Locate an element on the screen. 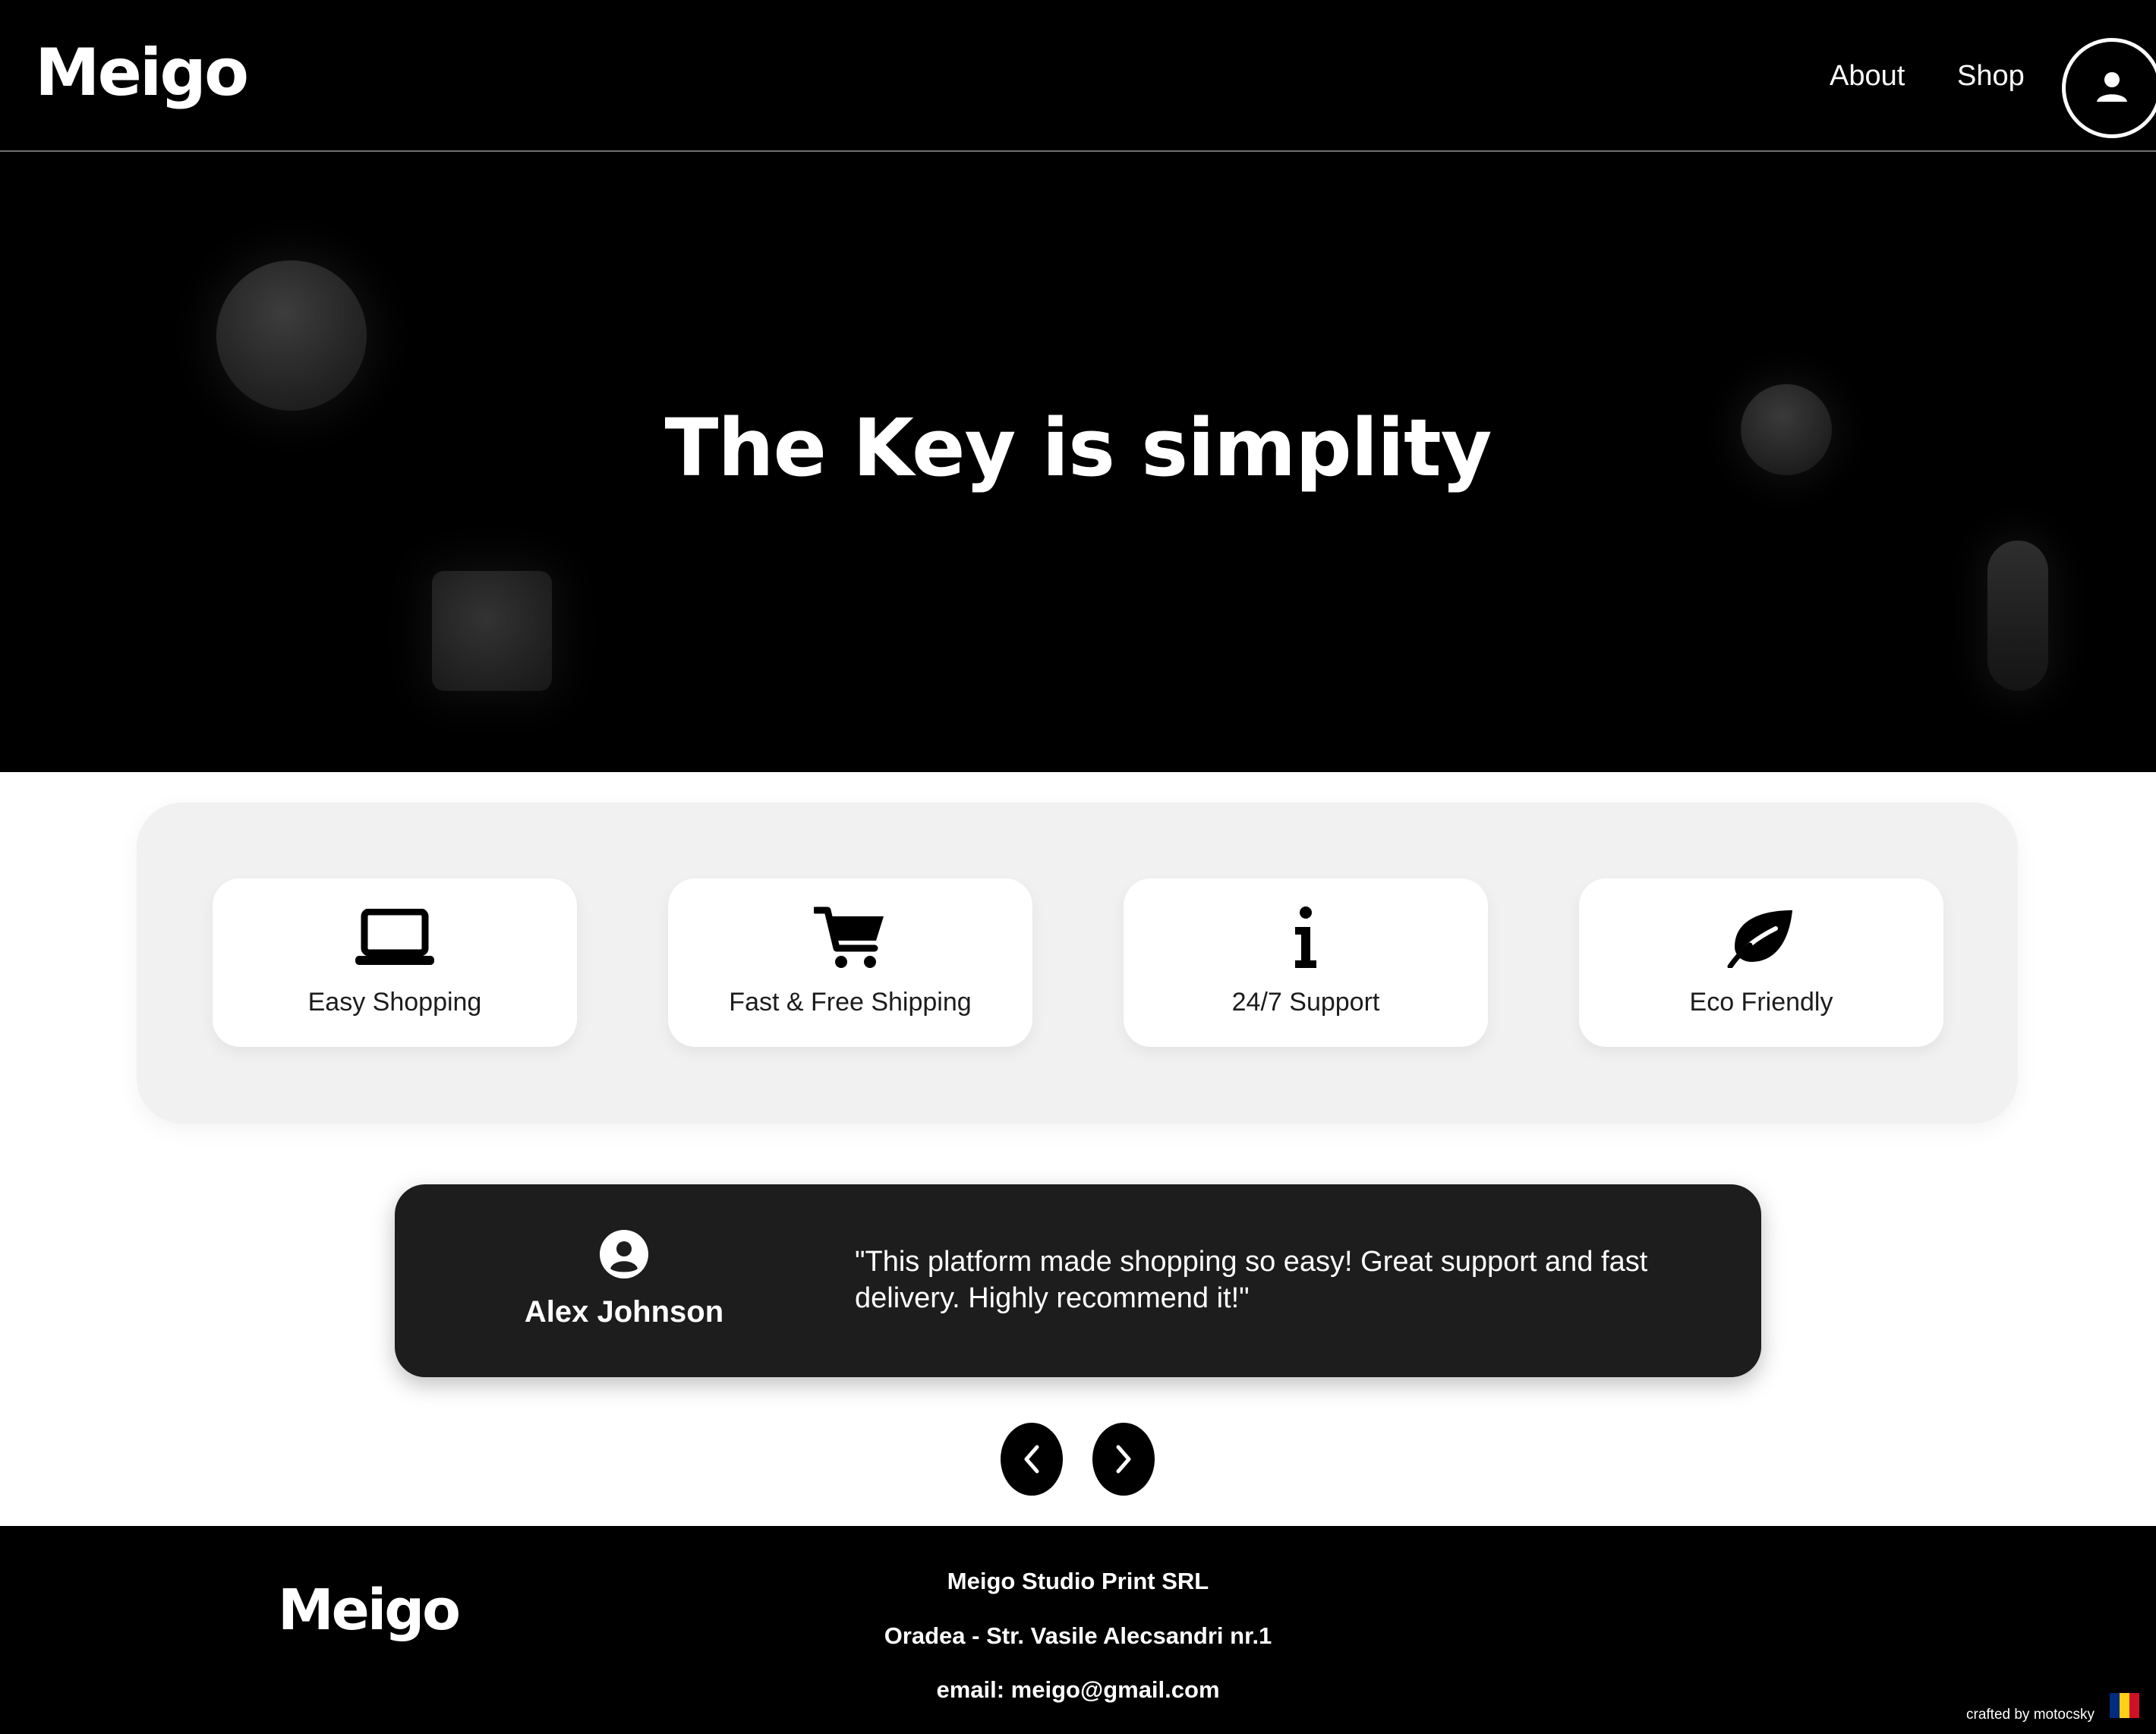 This screenshot has width=2156, height=1734. decorative-cube is located at coordinates (492, 631).